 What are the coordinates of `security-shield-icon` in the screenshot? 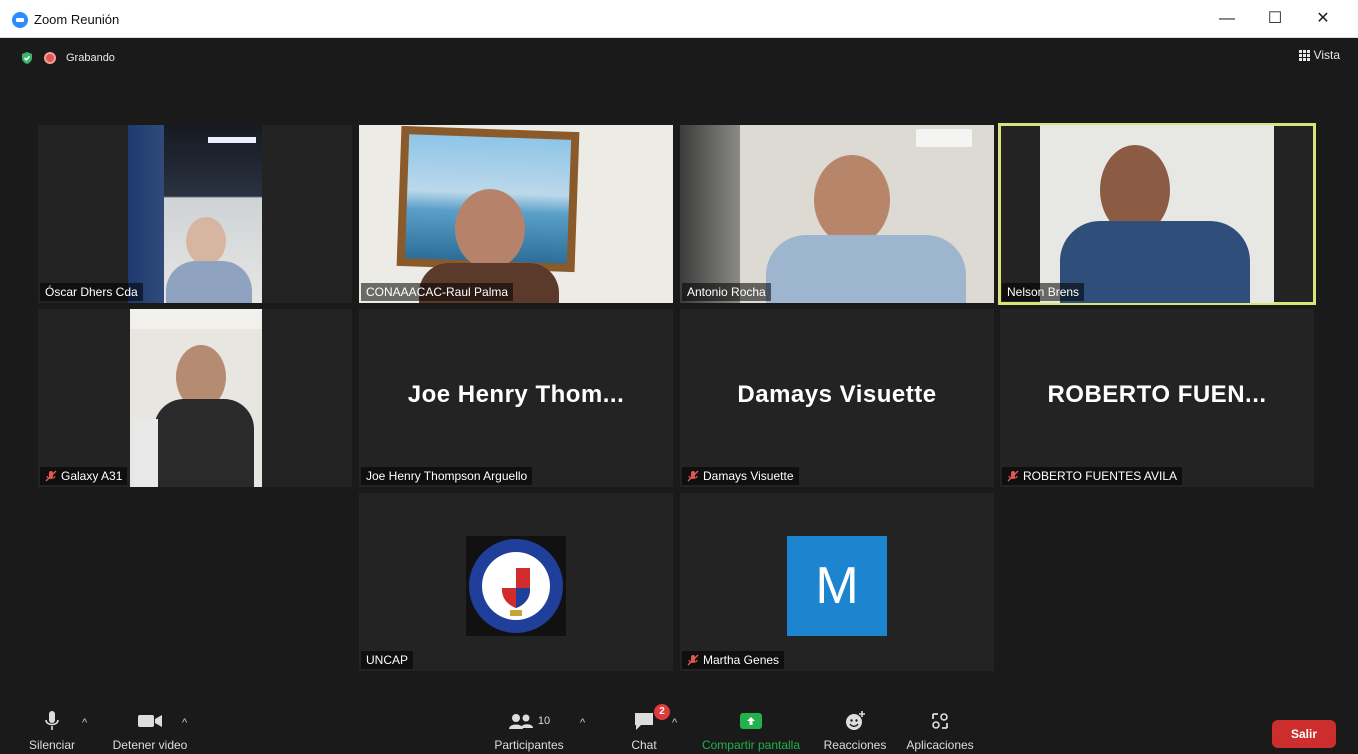 It's located at (27, 58).